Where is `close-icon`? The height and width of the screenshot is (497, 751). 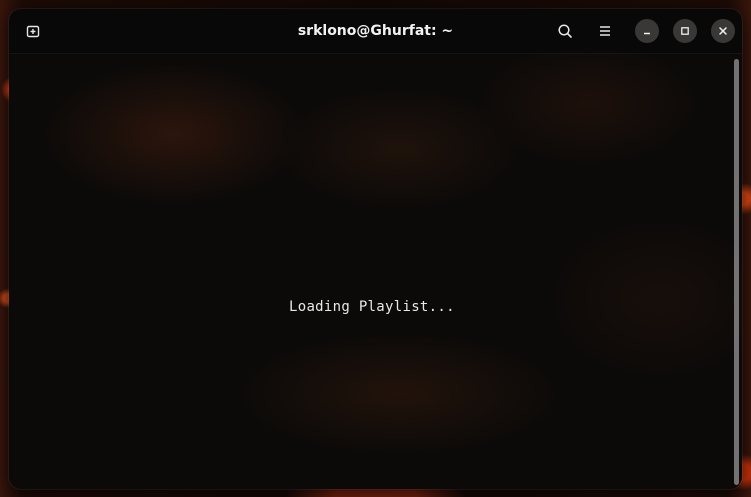 close-icon is located at coordinates (723, 31).